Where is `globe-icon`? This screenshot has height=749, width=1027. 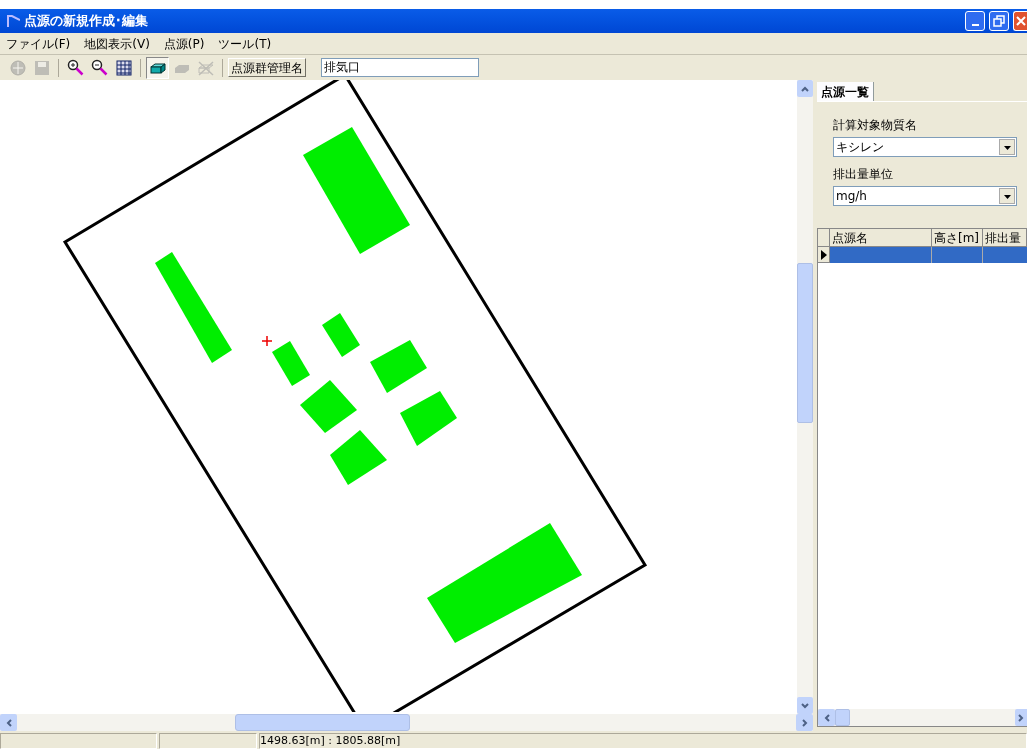 globe-icon is located at coordinates (17, 67).